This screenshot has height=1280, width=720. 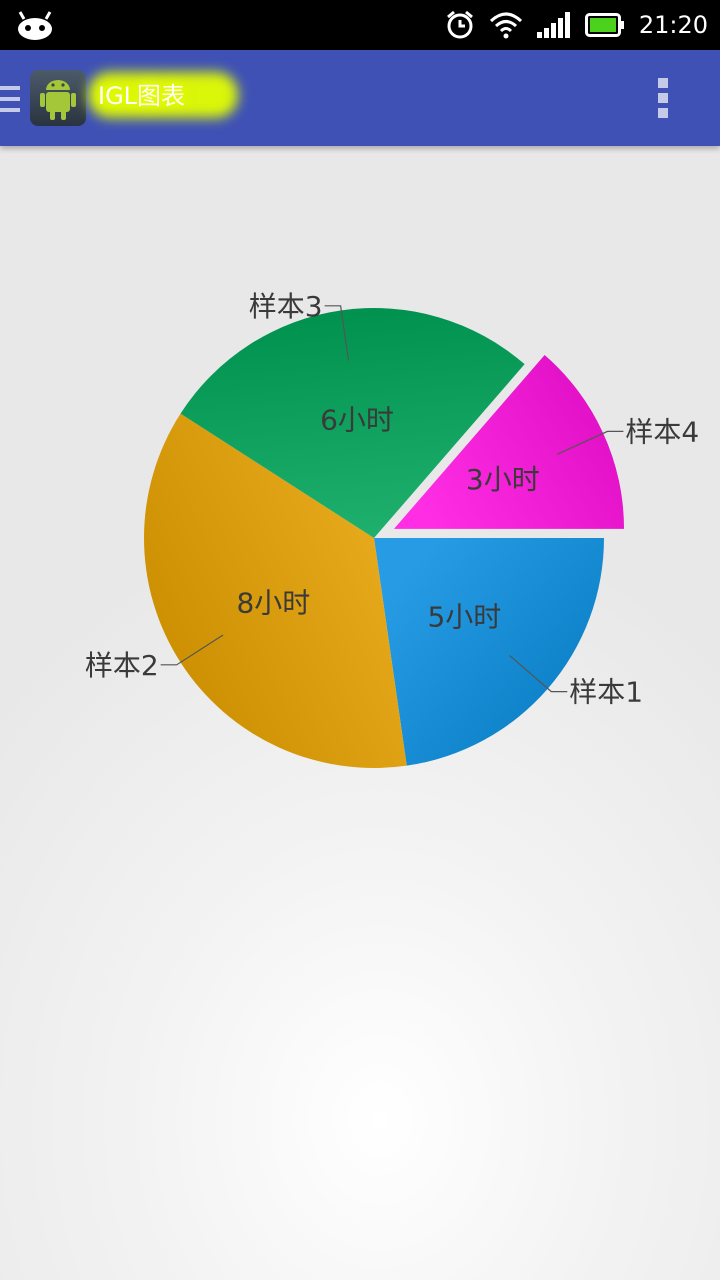 I want to click on status-bar: 21:20, so click(x=360, y=25).